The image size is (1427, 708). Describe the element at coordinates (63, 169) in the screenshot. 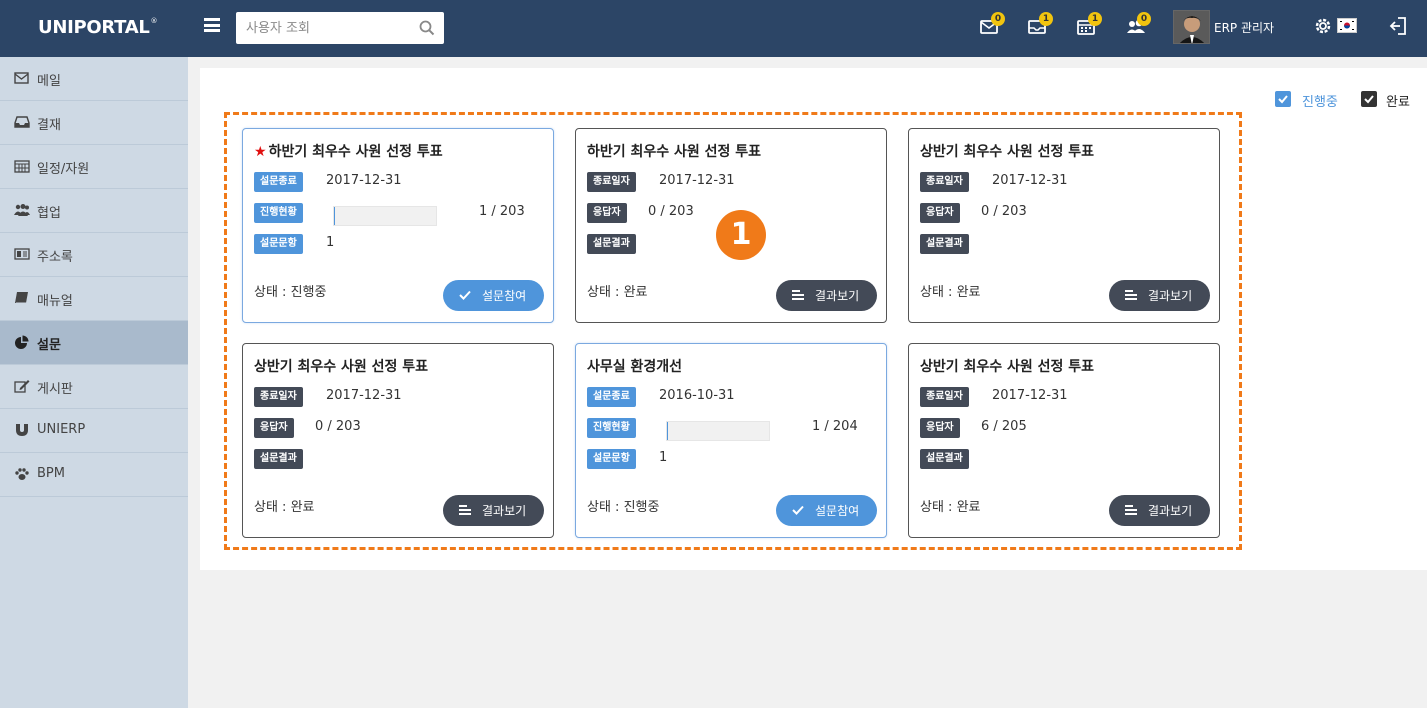

I see `sidebar-item-label: 일정/자원` at that location.